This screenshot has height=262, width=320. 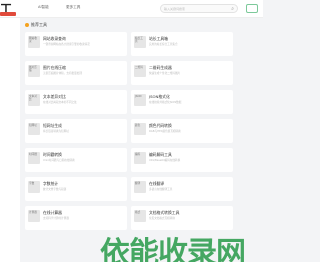 What do you see at coordinates (34, 216) in the screenshot?
I see `tool-thumbnail: 计算器` at bounding box center [34, 216].